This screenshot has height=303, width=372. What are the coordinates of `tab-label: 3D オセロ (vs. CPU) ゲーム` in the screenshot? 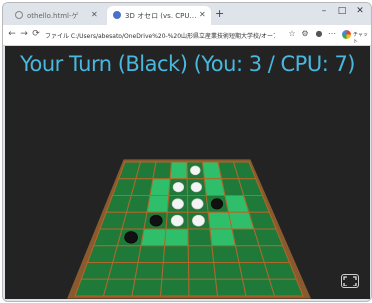 It's located at (161, 16).